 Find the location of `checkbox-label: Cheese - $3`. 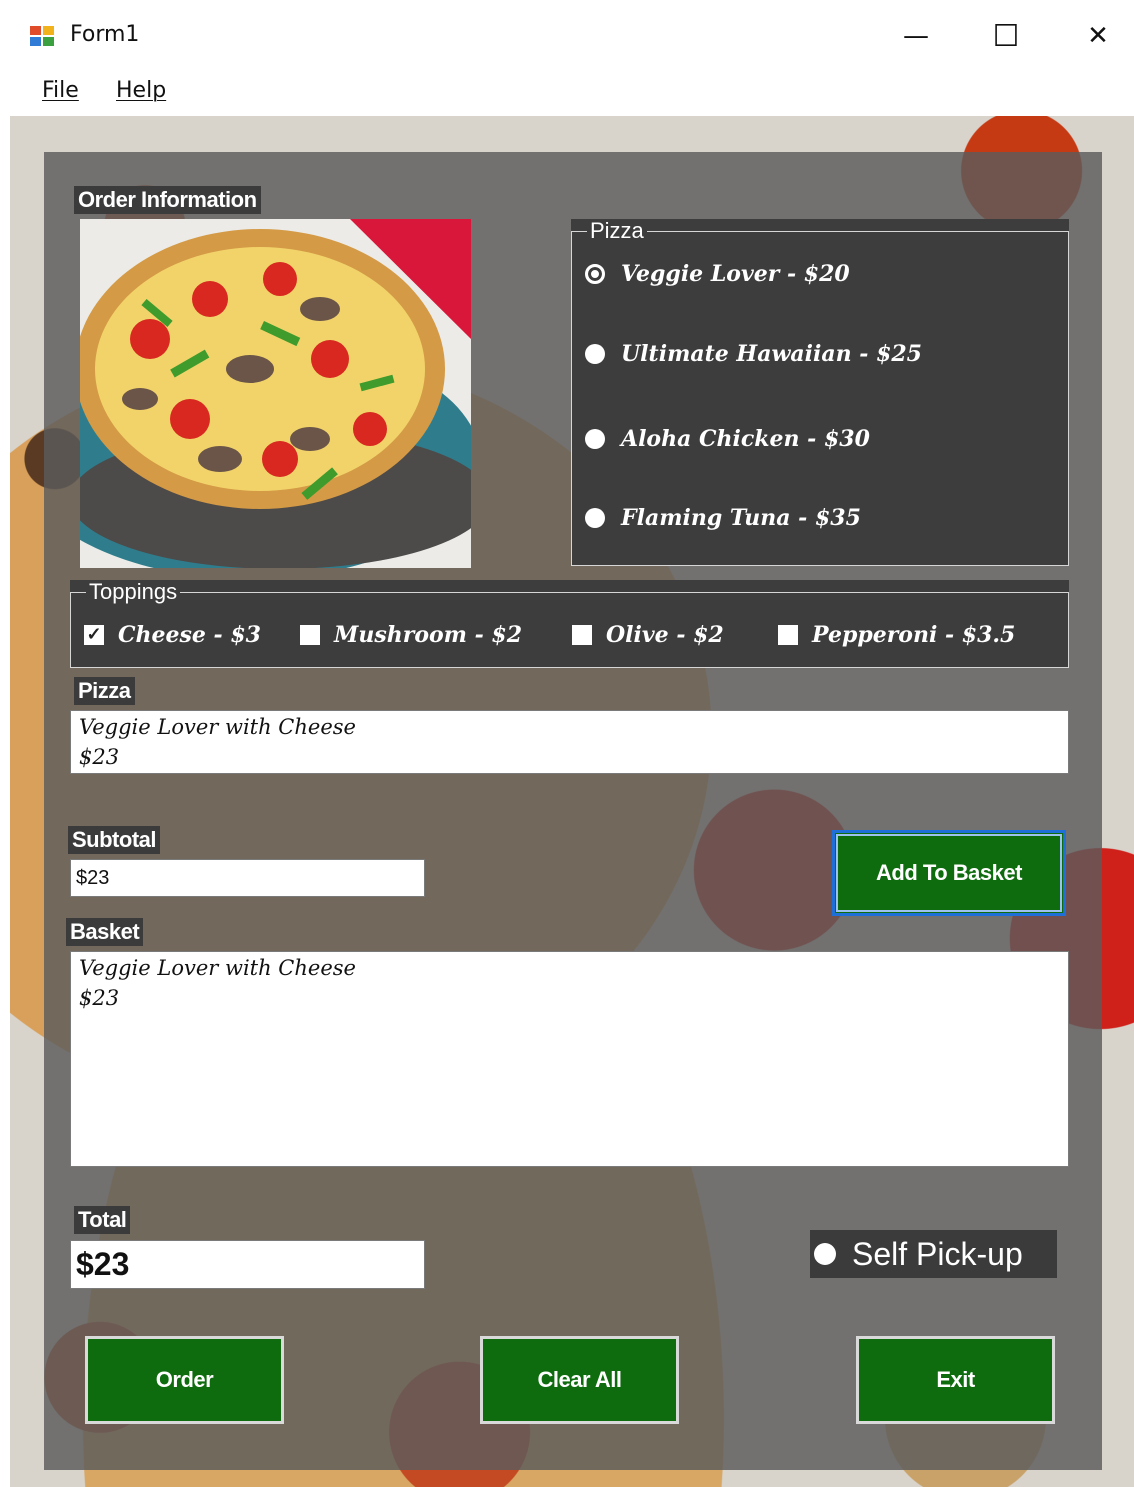

checkbox-label: Cheese - $3 is located at coordinates (189, 635).